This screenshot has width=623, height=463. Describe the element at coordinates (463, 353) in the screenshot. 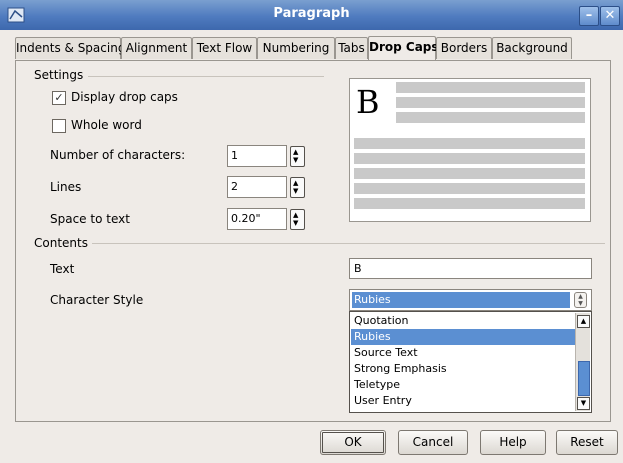

I see `list-item: Source Text` at that location.